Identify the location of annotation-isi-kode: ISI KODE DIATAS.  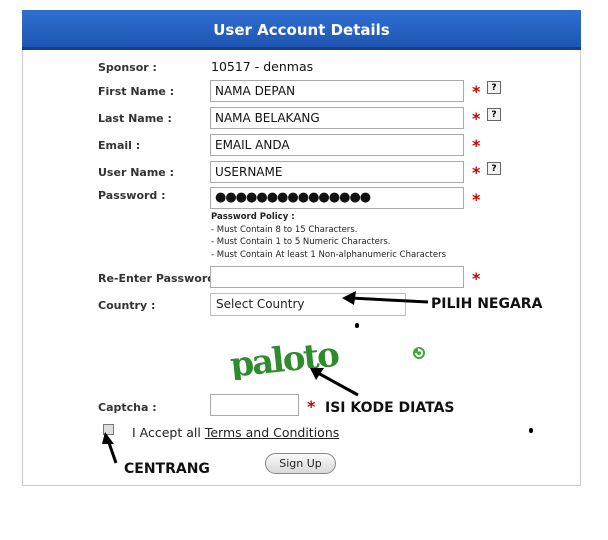
(390, 408).